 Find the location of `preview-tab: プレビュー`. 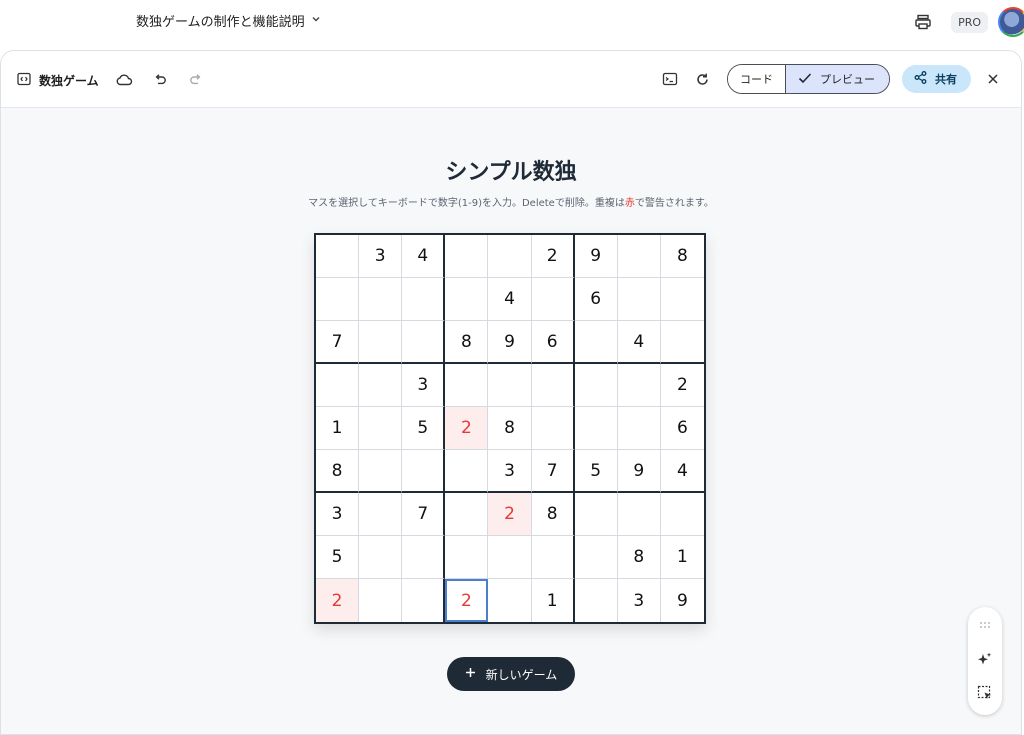

preview-tab: プレビュー is located at coordinates (837, 79).